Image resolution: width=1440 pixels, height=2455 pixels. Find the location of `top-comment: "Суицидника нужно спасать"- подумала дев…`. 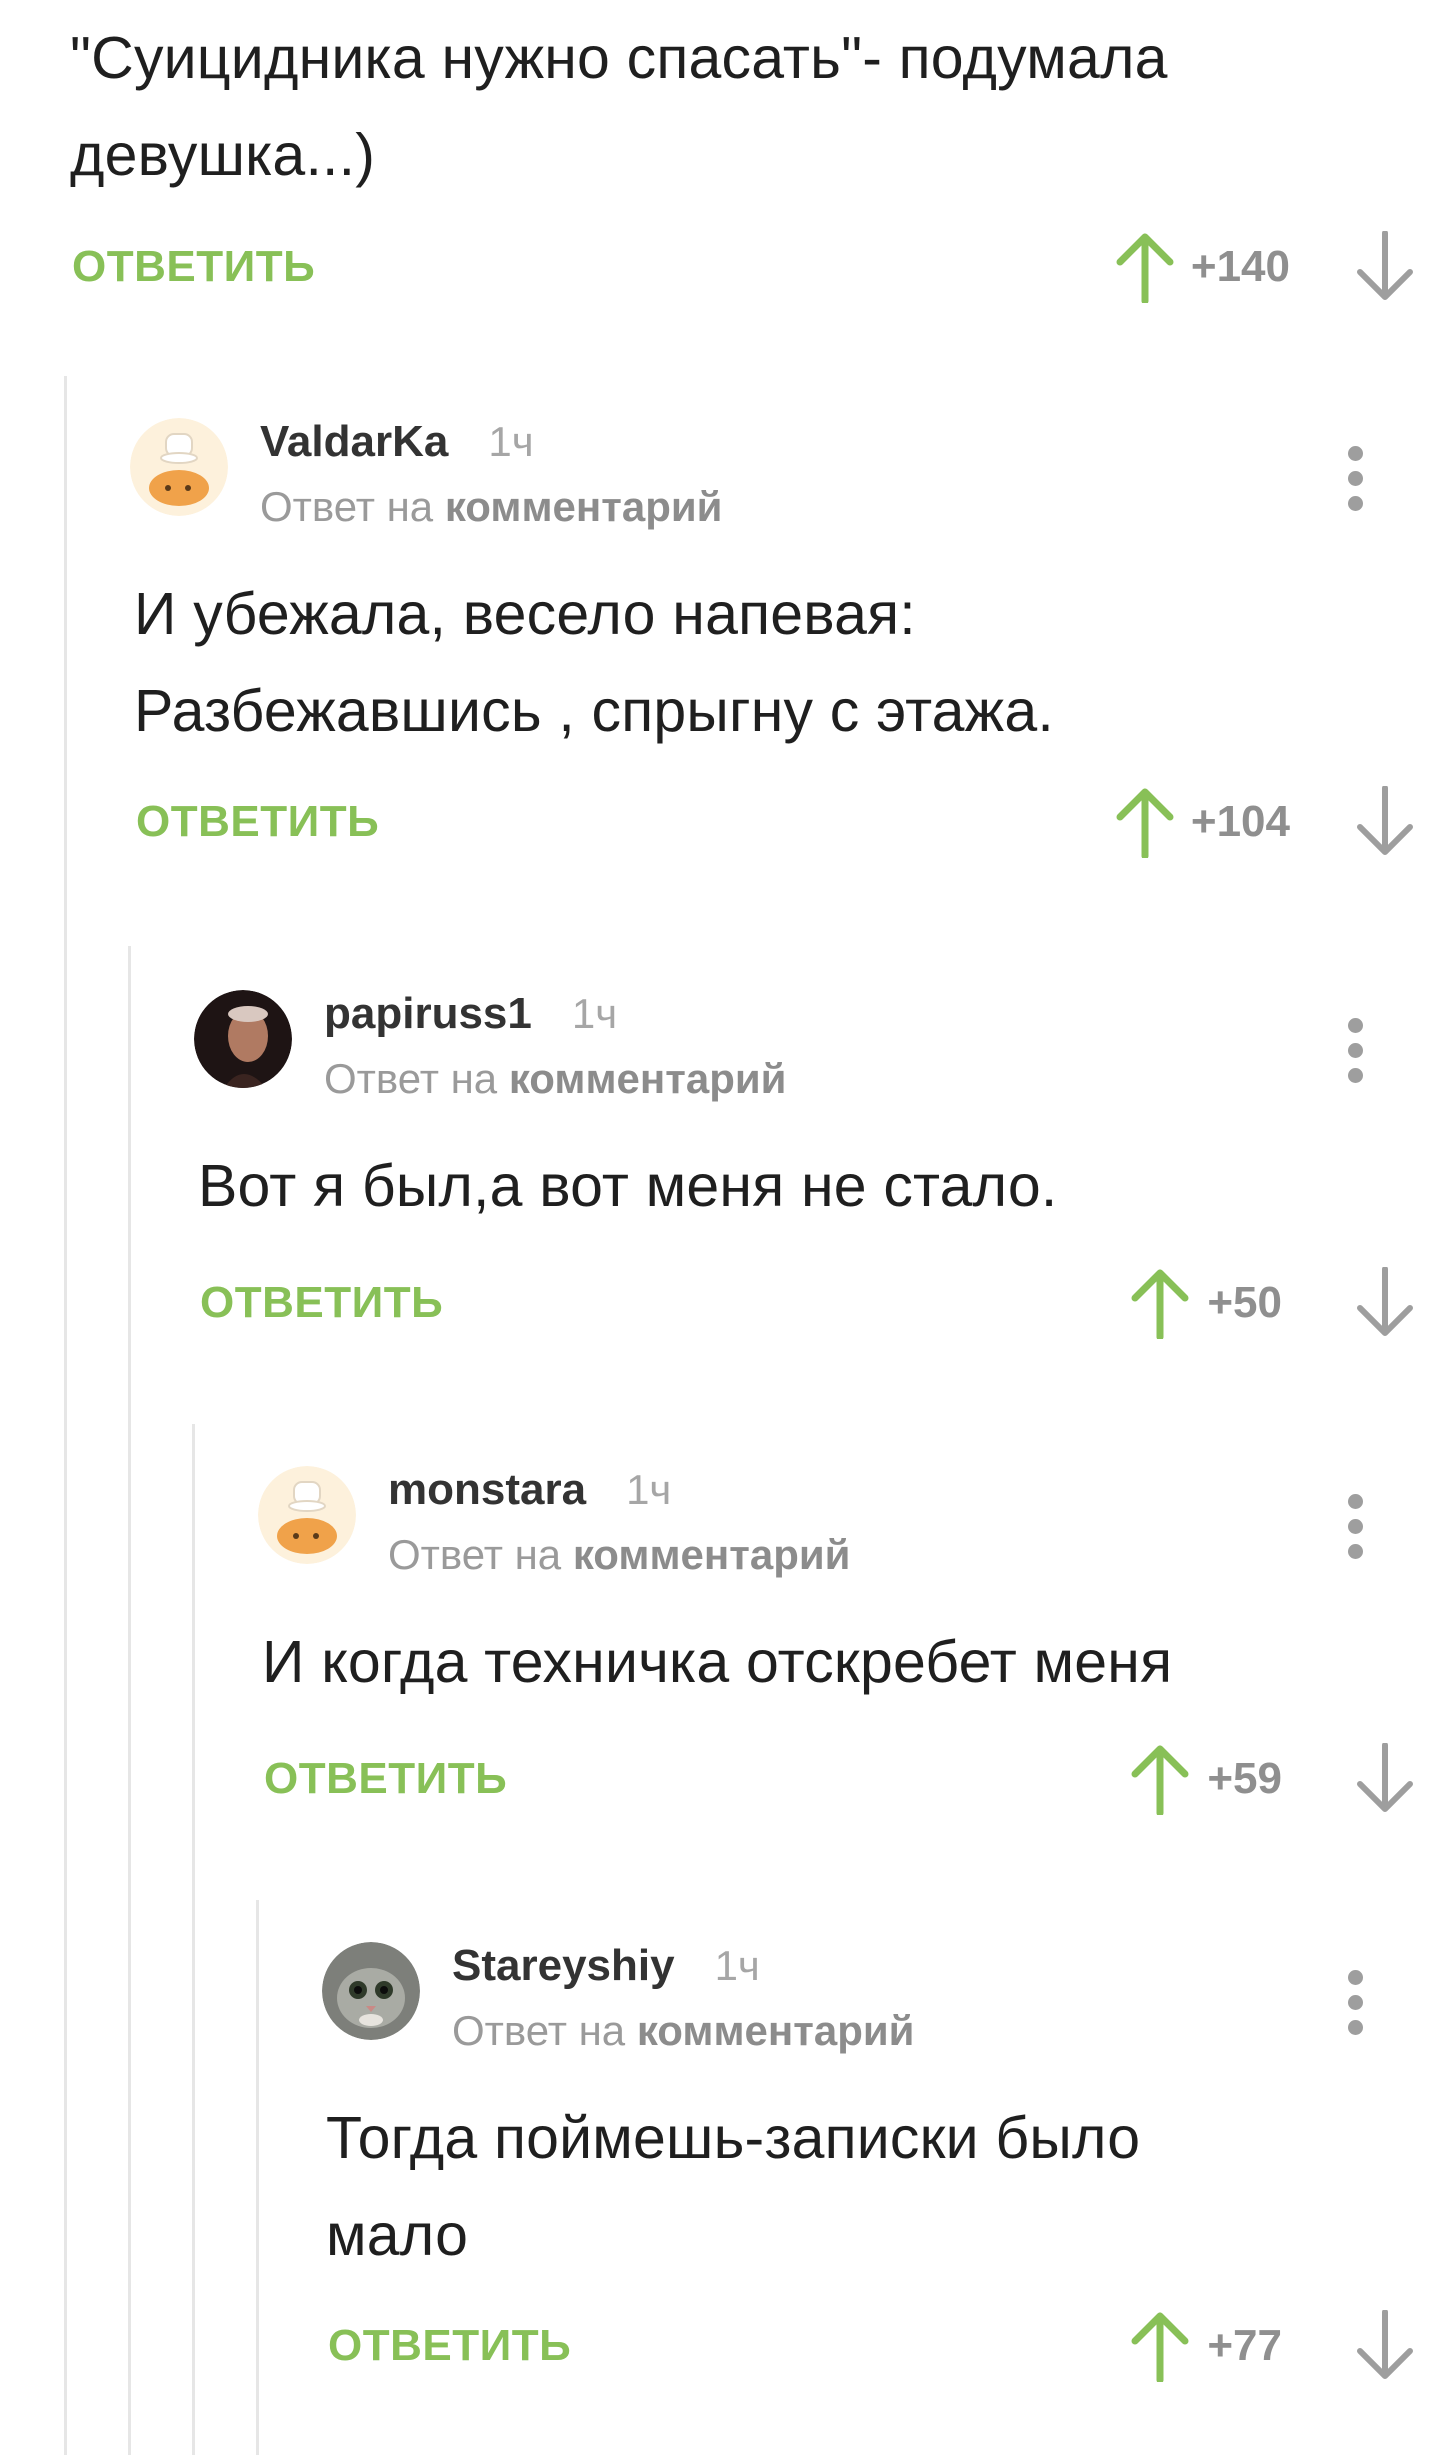

top-comment: "Суицидника нужно спасать"- подумала дев… is located at coordinates (720, 158).